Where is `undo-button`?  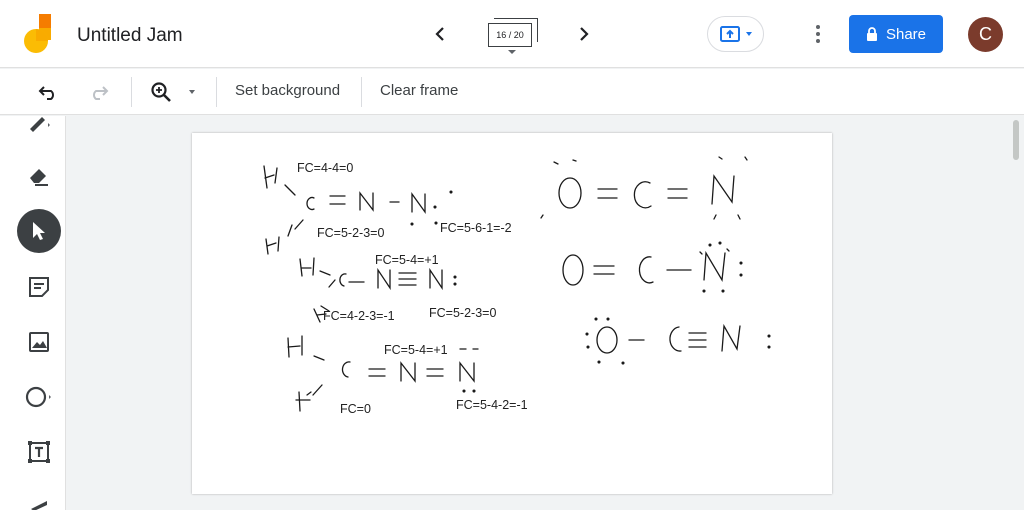
undo-button is located at coordinates (48, 92).